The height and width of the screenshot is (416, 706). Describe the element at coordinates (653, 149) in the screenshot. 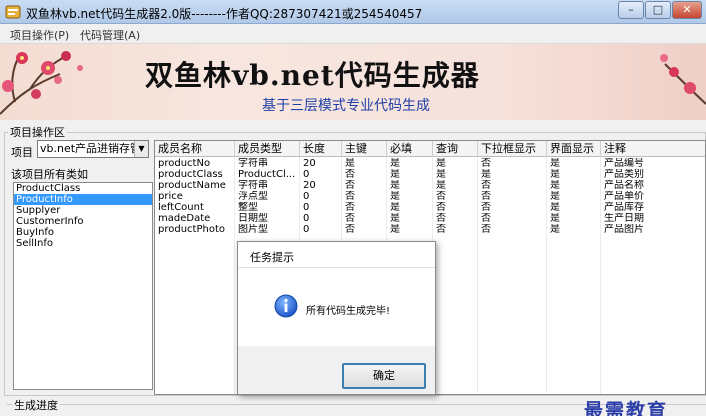

I see `column-header: 注释` at that location.